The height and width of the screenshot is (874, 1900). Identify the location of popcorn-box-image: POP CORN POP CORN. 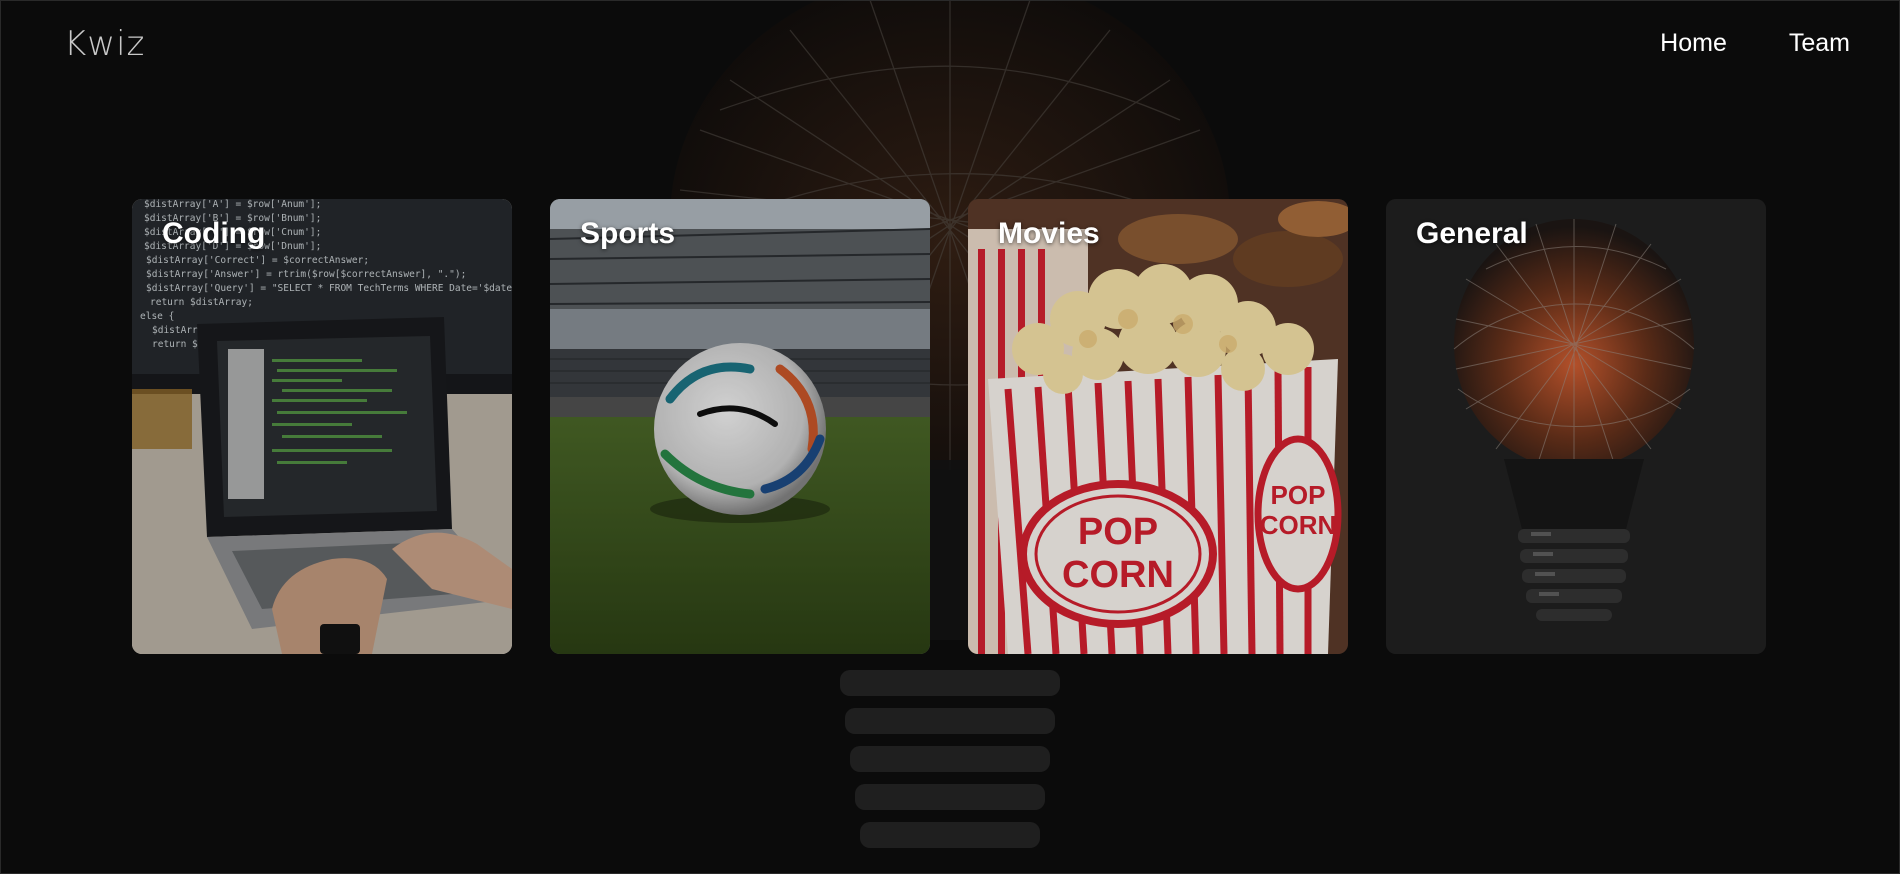
(1158, 426).